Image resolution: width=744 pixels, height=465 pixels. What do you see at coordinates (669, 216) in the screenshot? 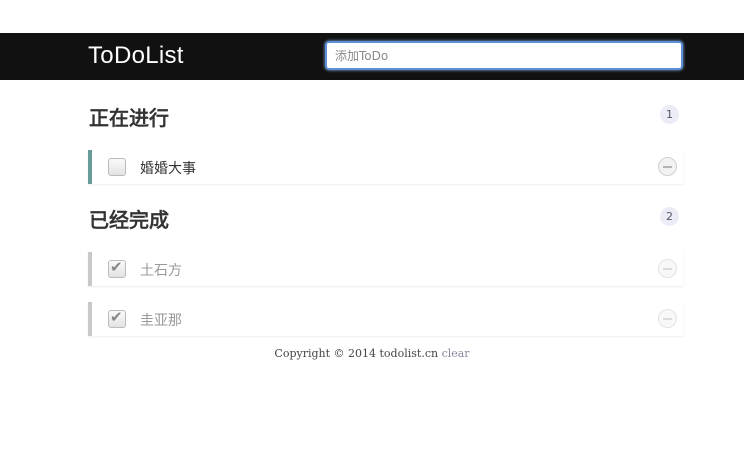
I see `completed-count-badge: 2` at bounding box center [669, 216].